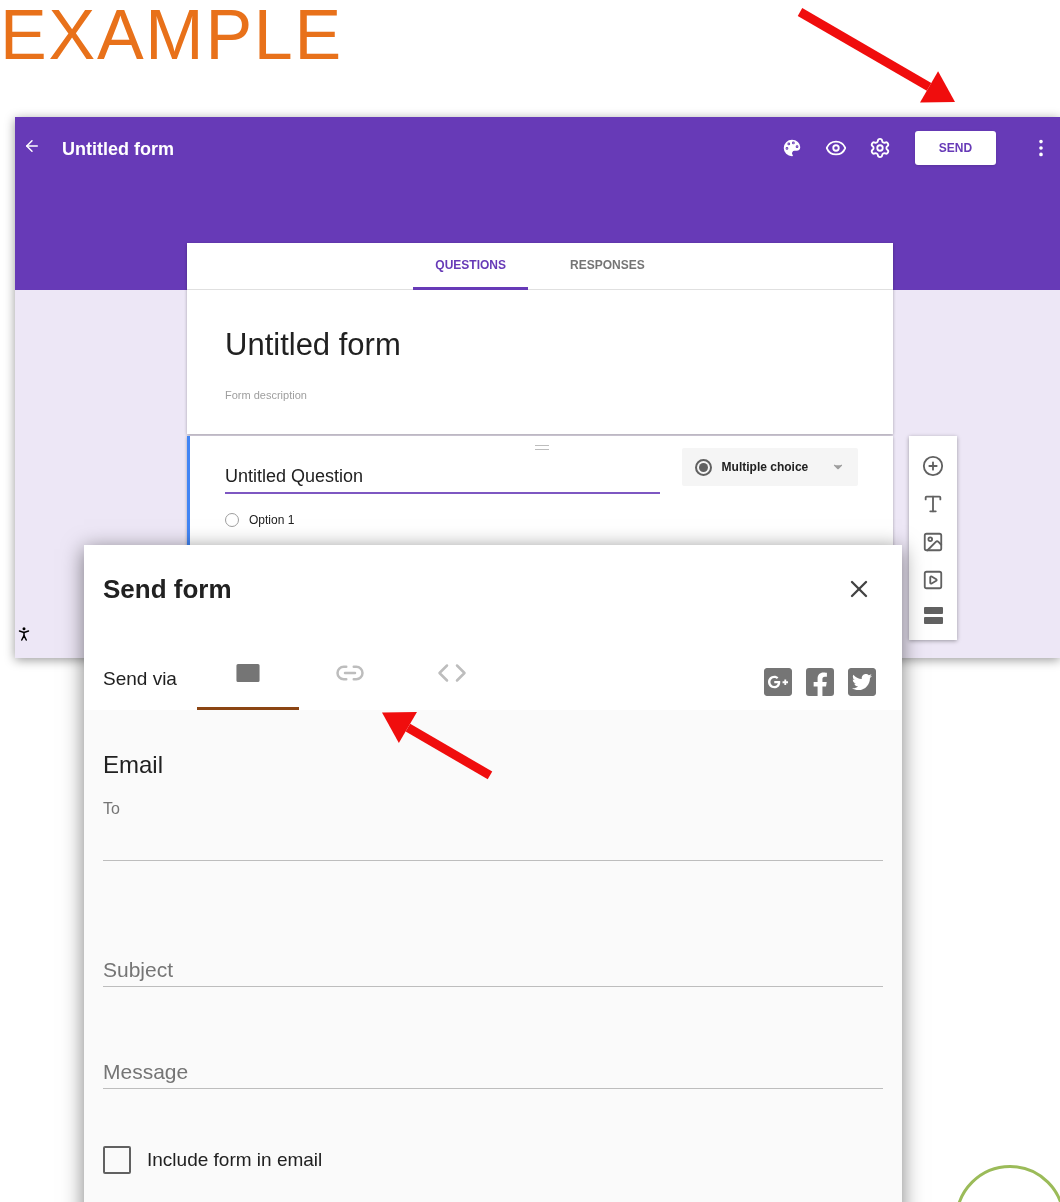  What do you see at coordinates (542, 447) in the screenshot?
I see `drag-handle-icon` at bounding box center [542, 447].